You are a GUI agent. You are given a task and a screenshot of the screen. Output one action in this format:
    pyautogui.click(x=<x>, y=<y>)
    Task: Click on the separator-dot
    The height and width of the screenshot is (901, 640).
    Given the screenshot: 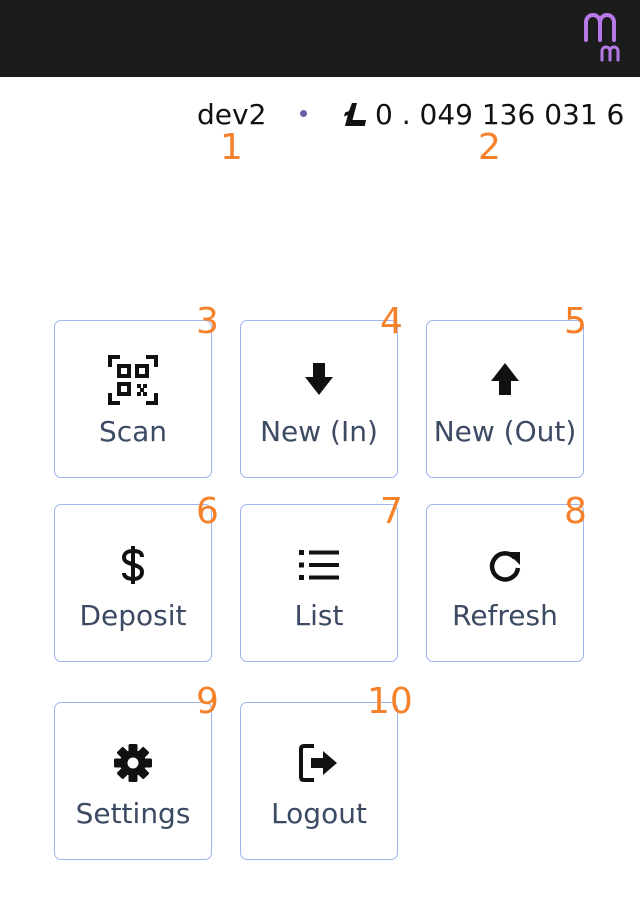 What is the action you would take?
    pyautogui.click(x=303, y=113)
    